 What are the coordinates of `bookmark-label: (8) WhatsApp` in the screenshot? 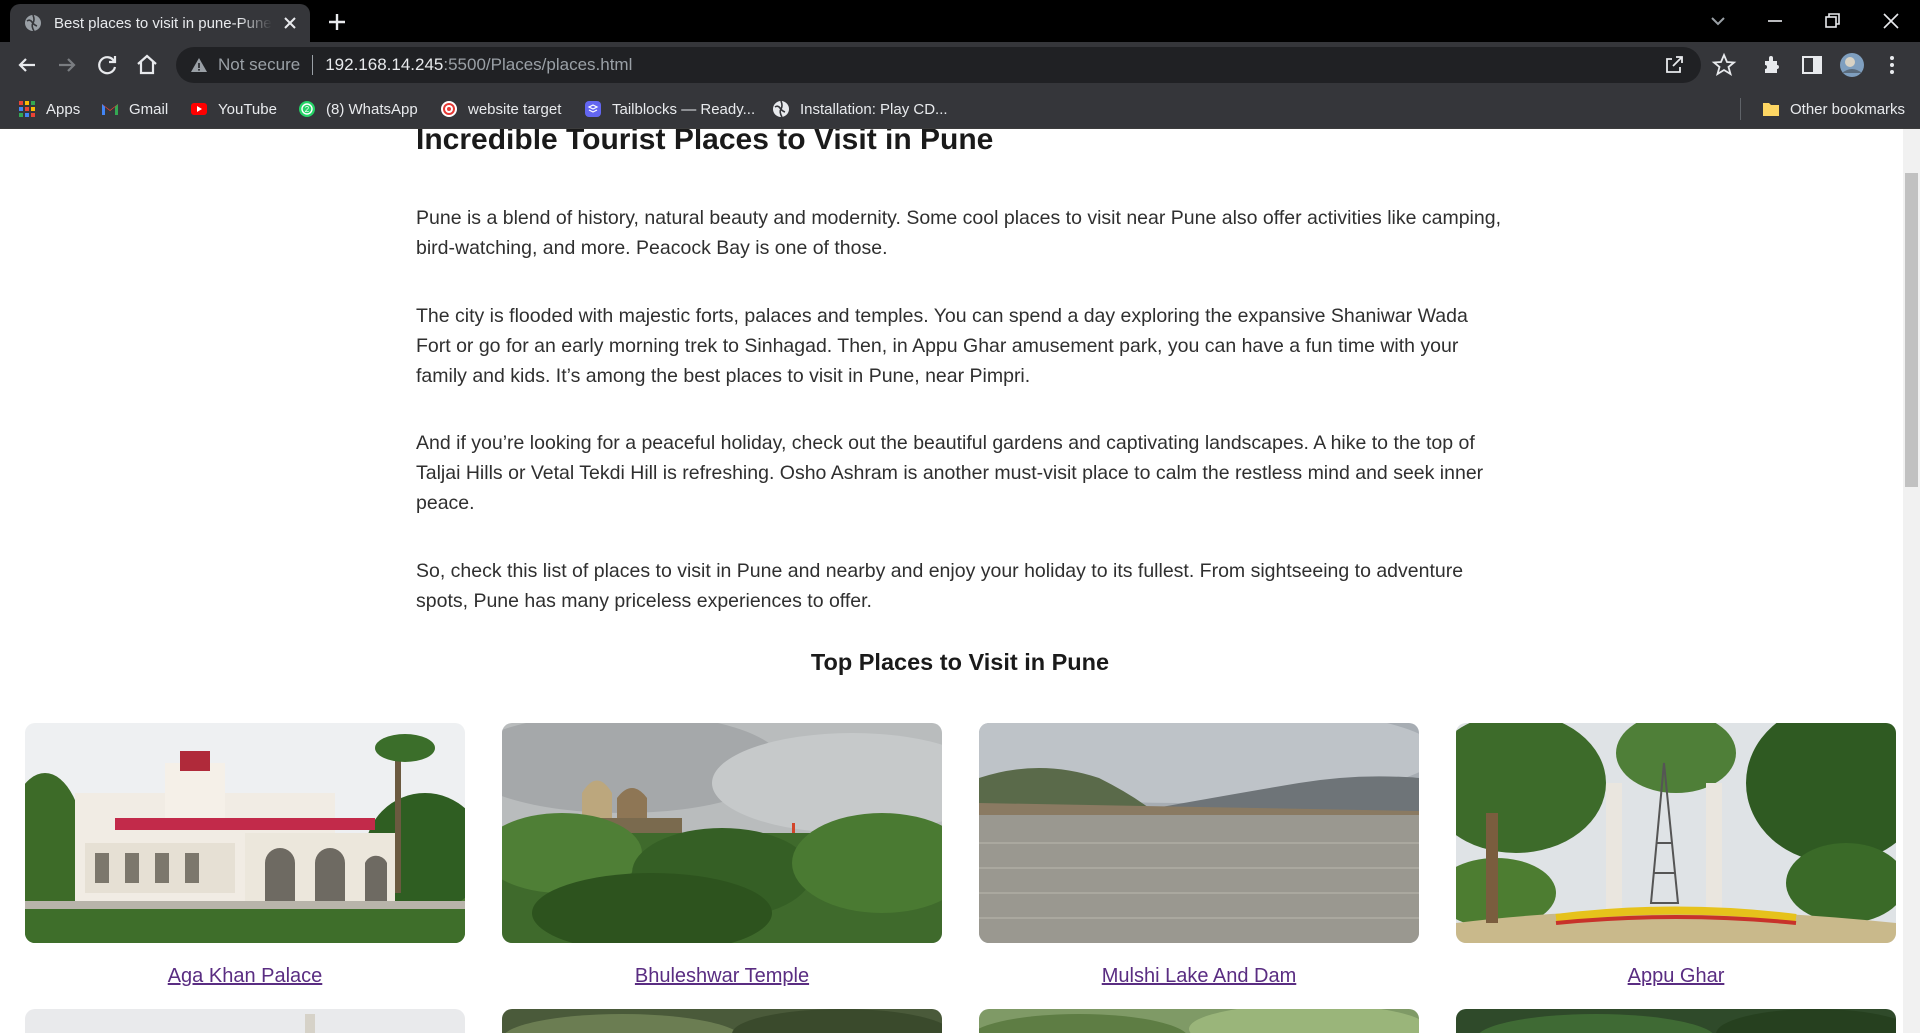 It's located at (372, 109).